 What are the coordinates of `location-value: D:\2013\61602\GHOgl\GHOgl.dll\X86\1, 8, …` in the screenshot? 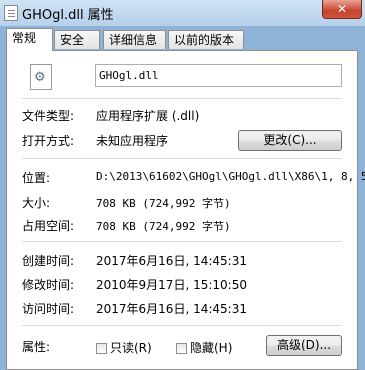 It's located at (230, 176).